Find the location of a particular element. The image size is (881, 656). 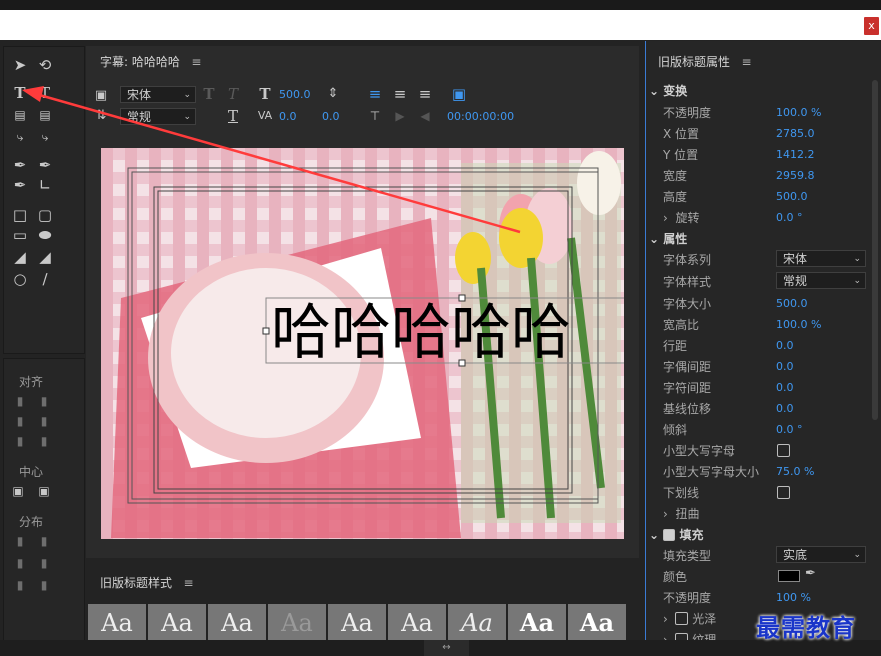

attributes-group: ⌄ 属性 is located at coordinates (668, 238).